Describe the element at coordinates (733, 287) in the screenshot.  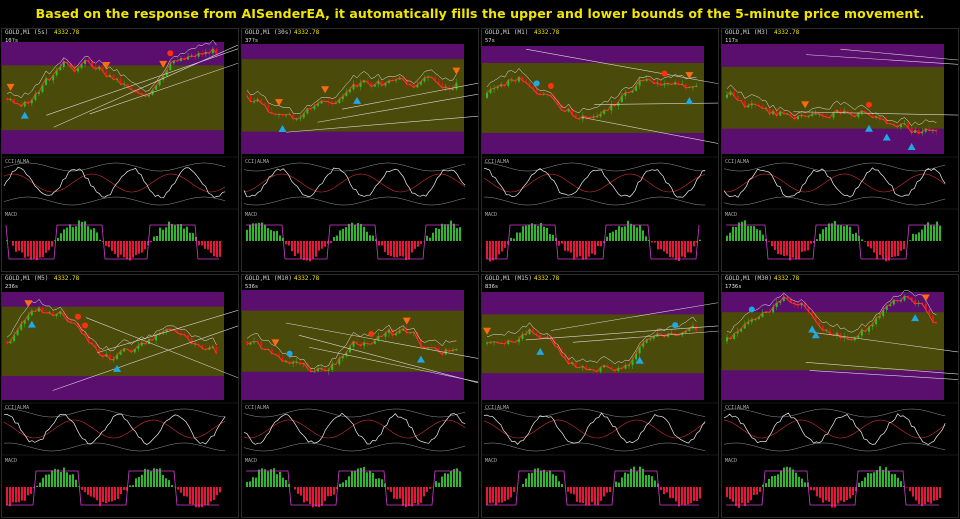
I see `timer-label: 1736s` at that location.